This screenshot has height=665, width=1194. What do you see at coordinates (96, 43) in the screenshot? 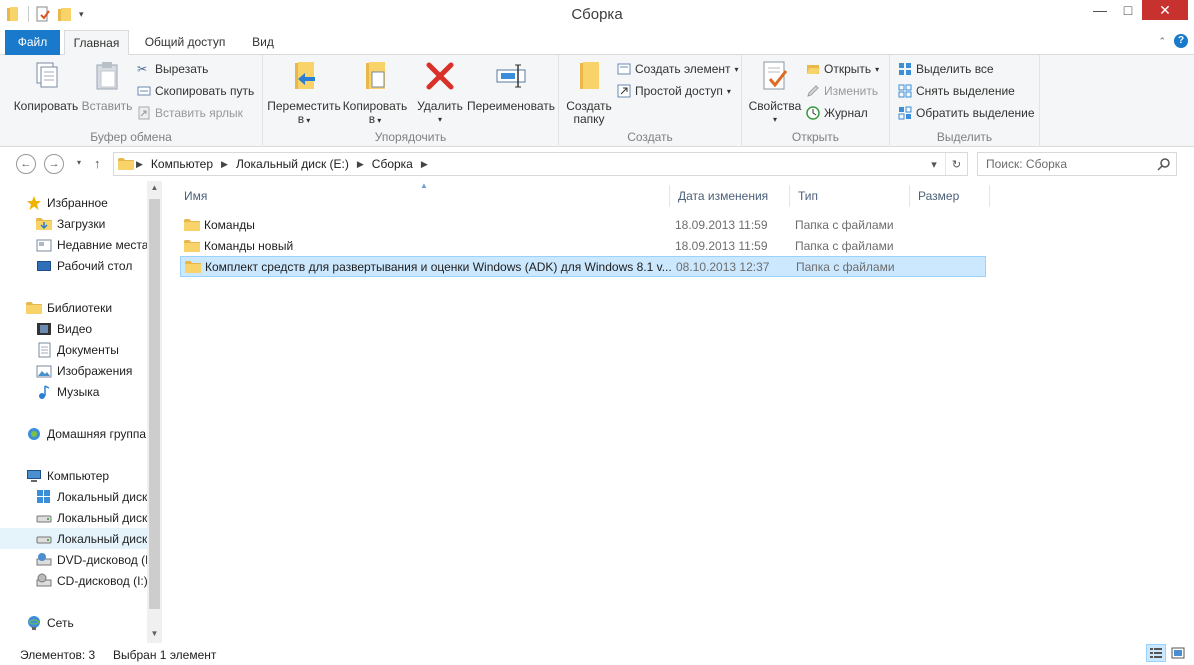
I see `tab-home: Главная` at bounding box center [96, 43].